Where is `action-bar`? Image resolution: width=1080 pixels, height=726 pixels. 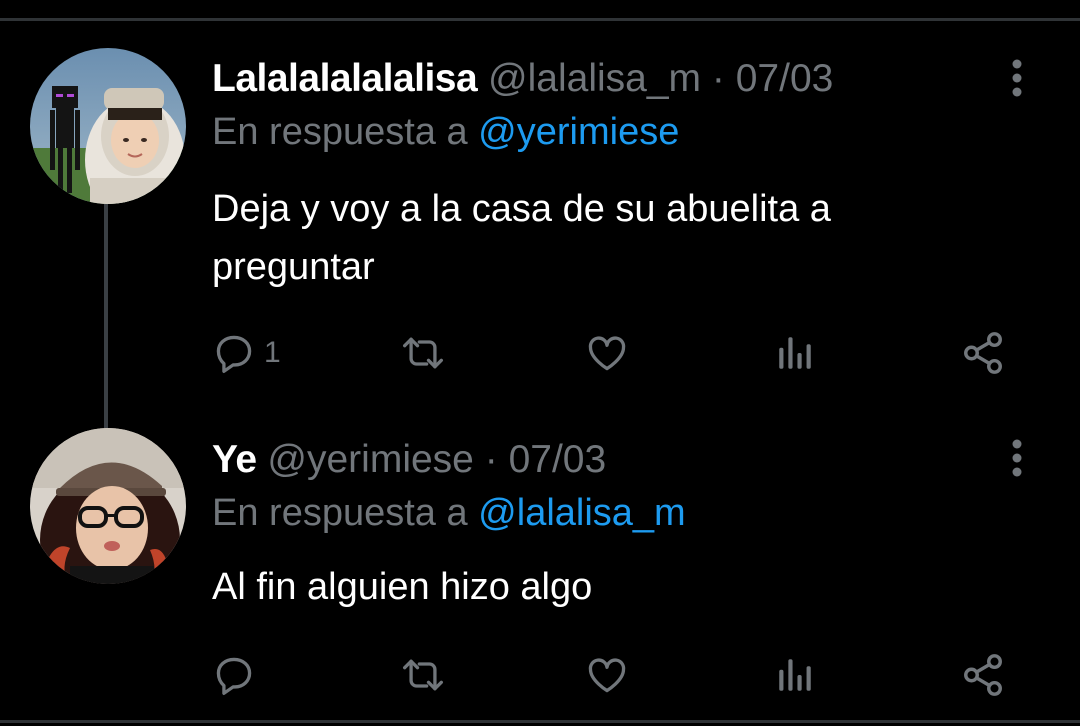 action-bar is located at coordinates (622, 675).